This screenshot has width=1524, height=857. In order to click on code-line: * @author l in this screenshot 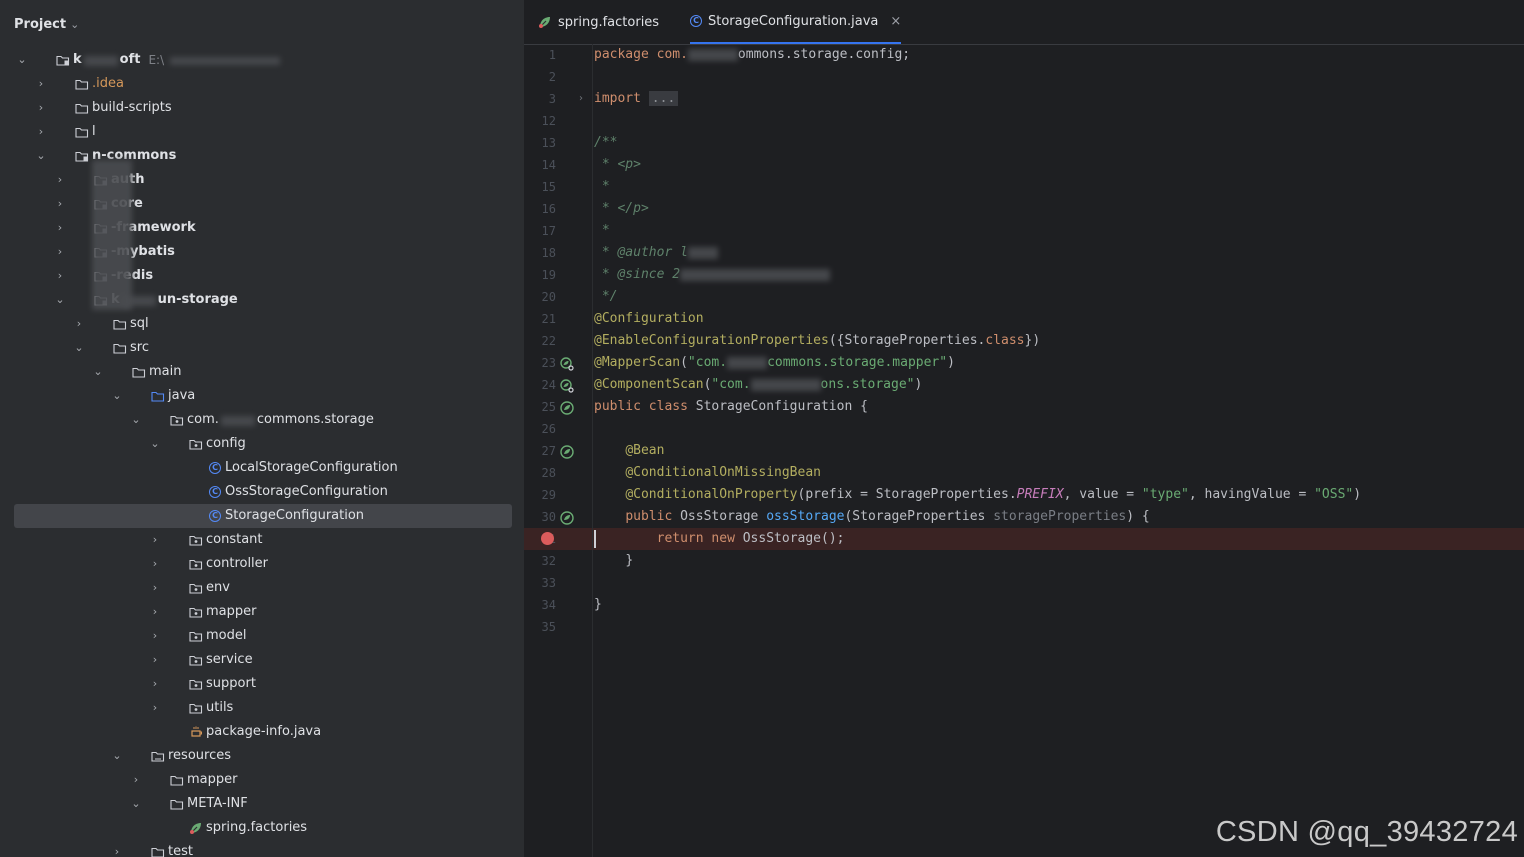, I will do `click(1059, 253)`.